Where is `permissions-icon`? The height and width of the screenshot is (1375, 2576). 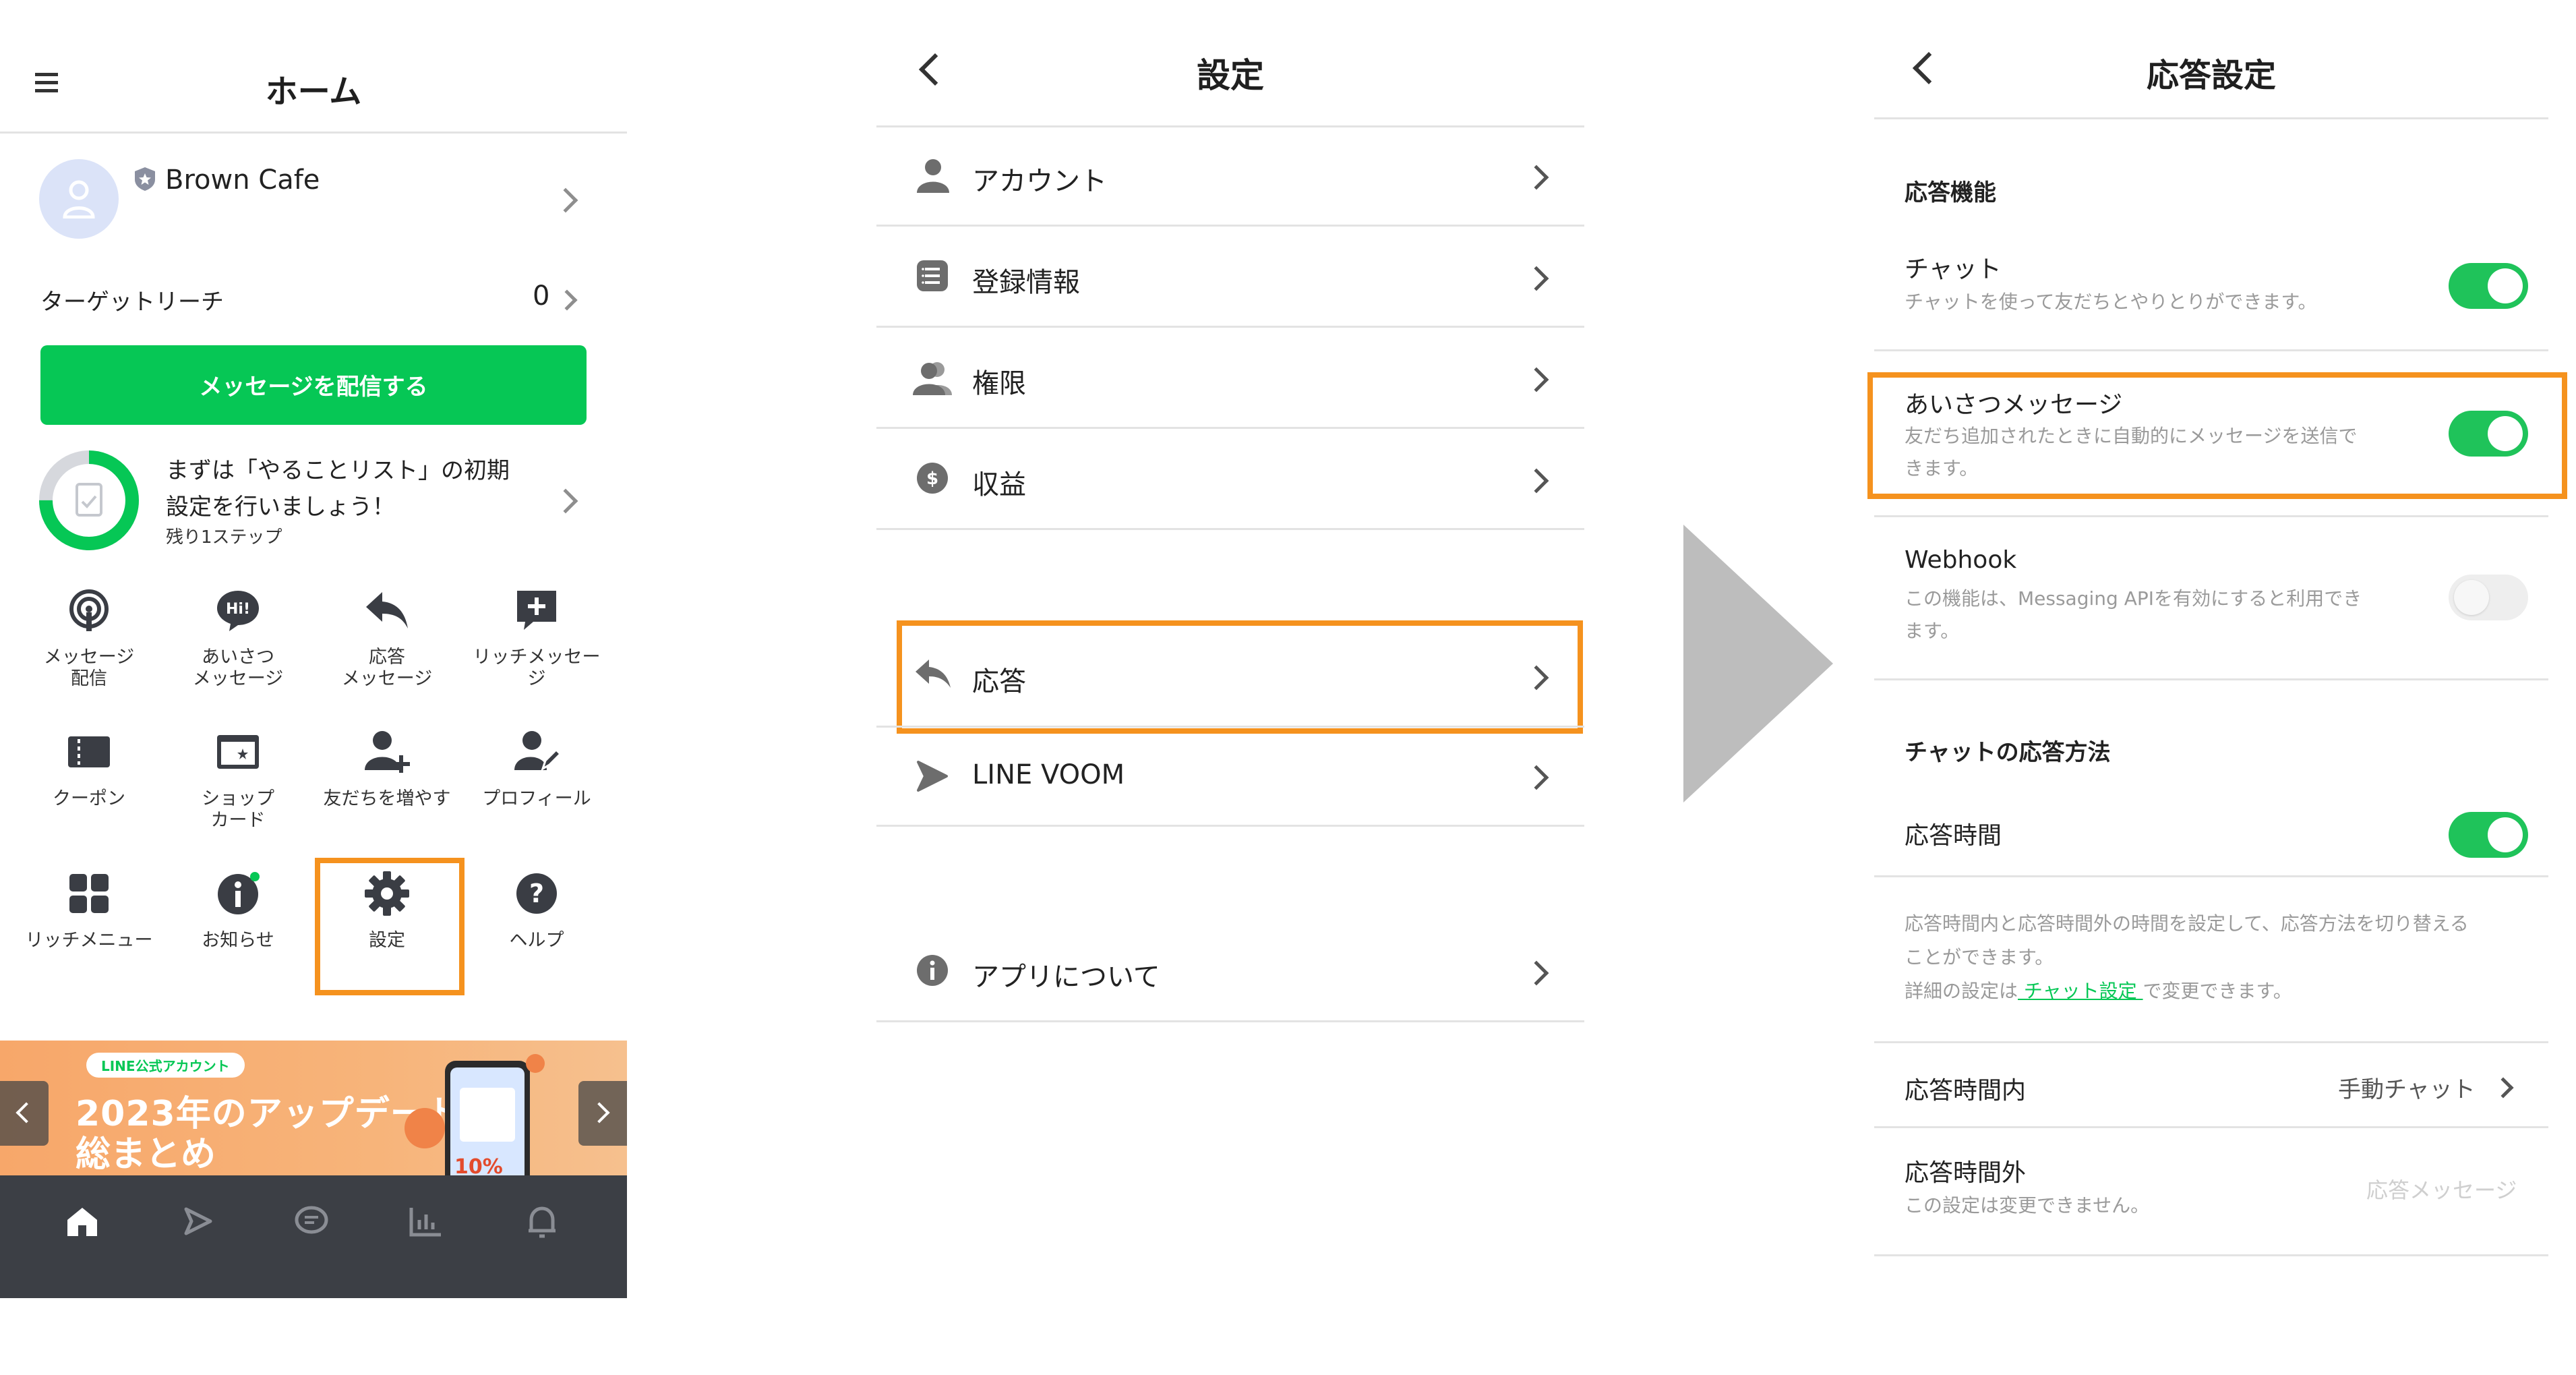 permissions-icon is located at coordinates (932, 379).